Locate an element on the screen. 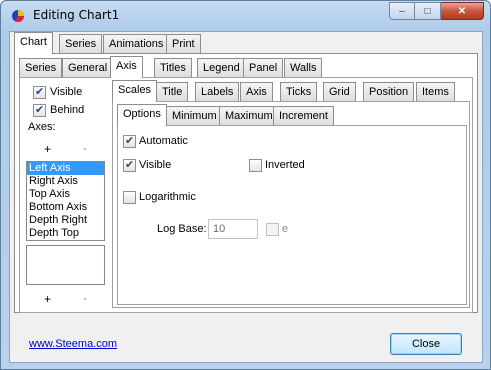 The height and width of the screenshot is (370, 491). tab-position: Position is located at coordinates (389, 92).